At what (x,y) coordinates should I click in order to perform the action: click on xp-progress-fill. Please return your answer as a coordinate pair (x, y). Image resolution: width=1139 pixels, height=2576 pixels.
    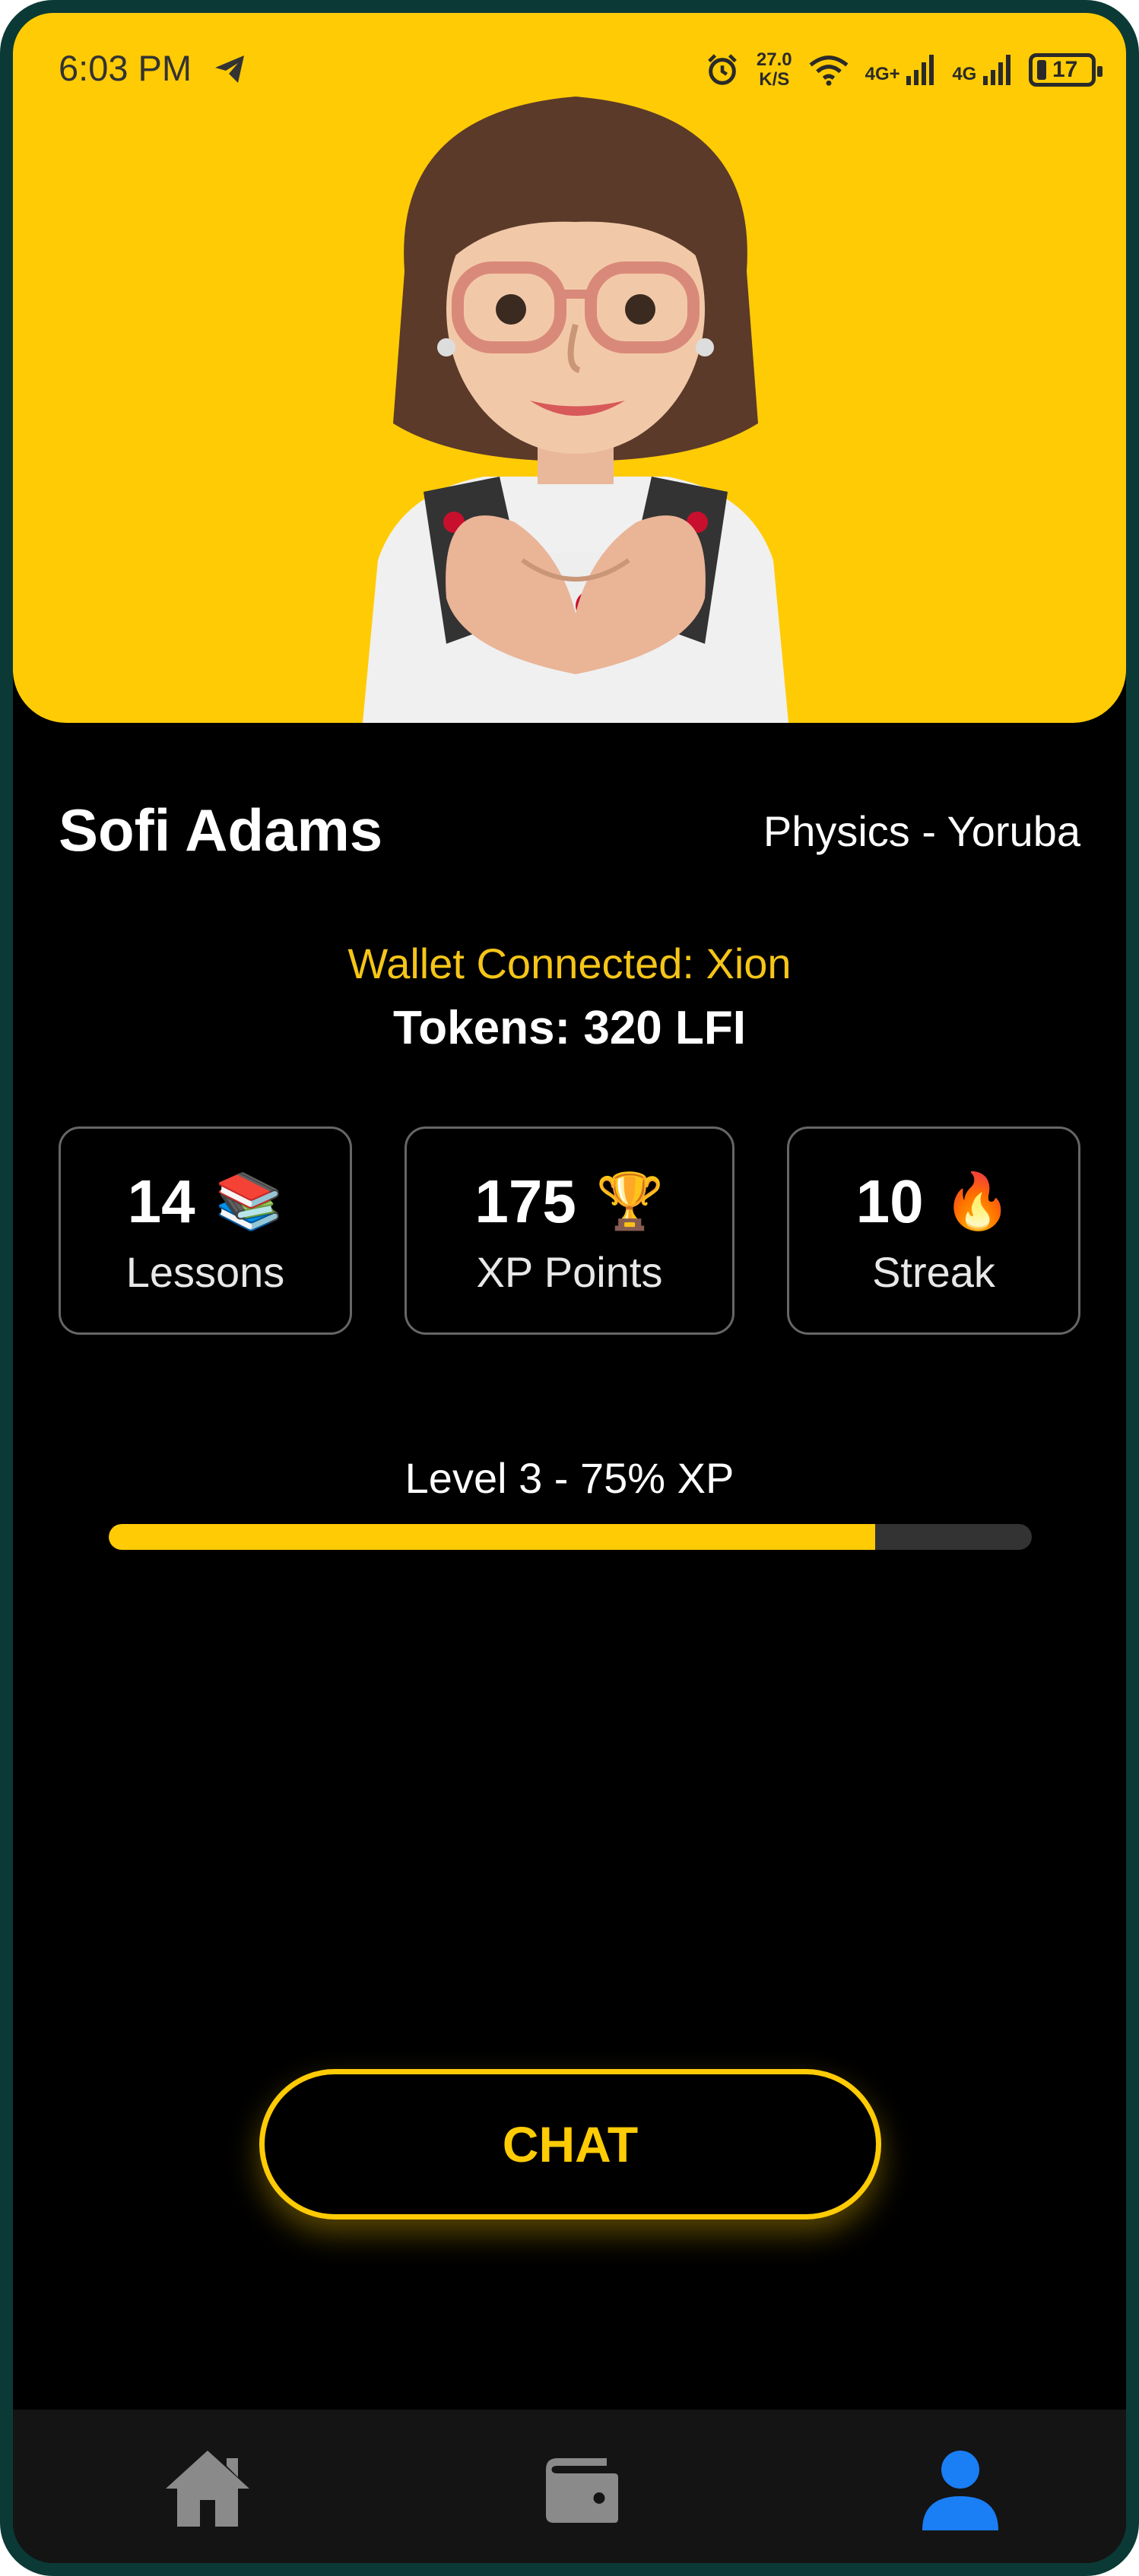
    Looking at the image, I should click on (492, 1537).